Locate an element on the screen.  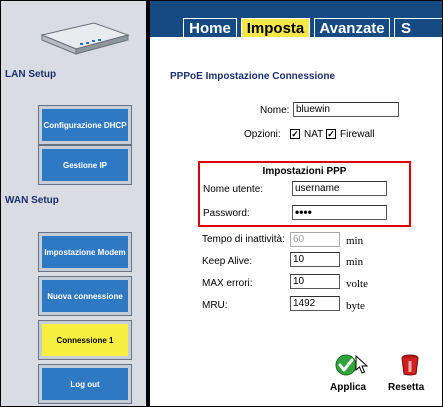
max-errors-label: MAX errori: is located at coordinates (227, 283).